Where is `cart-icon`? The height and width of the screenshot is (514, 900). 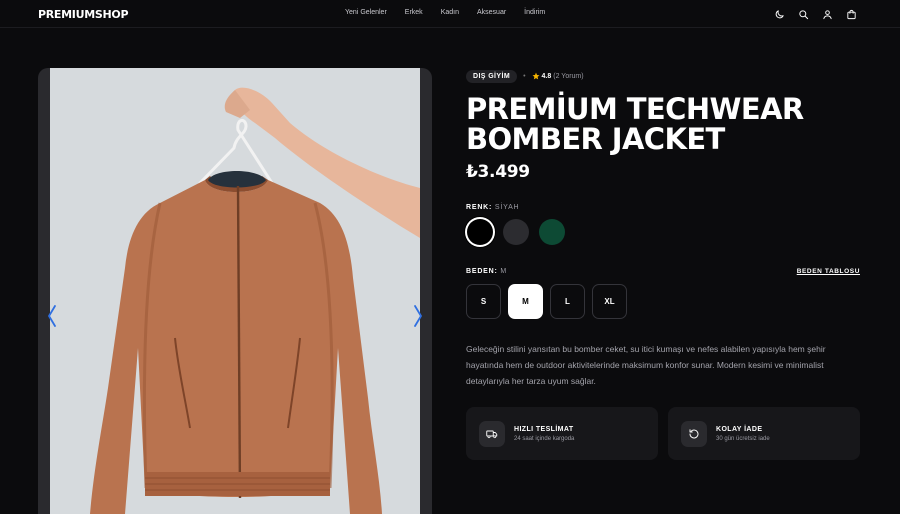
cart-icon is located at coordinates (851, 14).